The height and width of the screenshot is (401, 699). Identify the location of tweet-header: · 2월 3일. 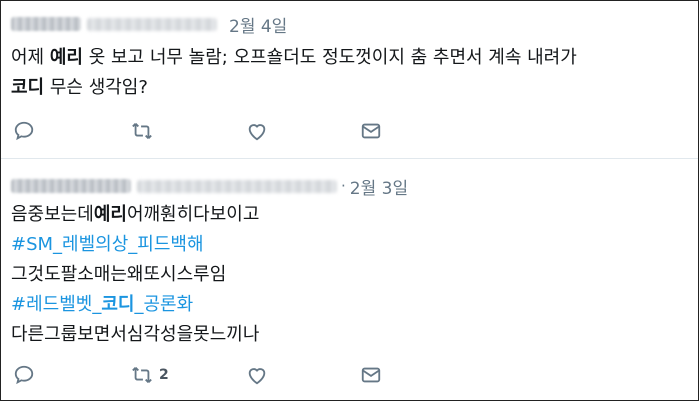
(209, 186).